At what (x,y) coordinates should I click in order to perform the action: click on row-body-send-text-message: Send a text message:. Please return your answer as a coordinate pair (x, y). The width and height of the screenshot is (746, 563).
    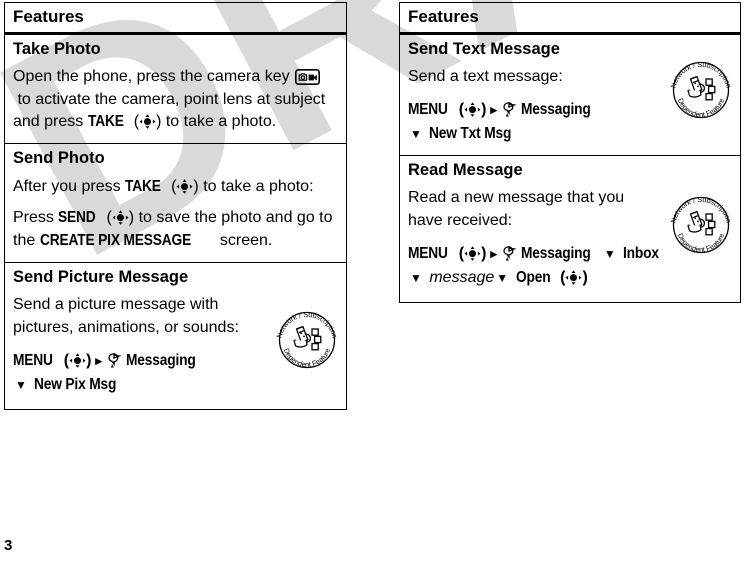
    Looking at the image, I should click on (485, 76).